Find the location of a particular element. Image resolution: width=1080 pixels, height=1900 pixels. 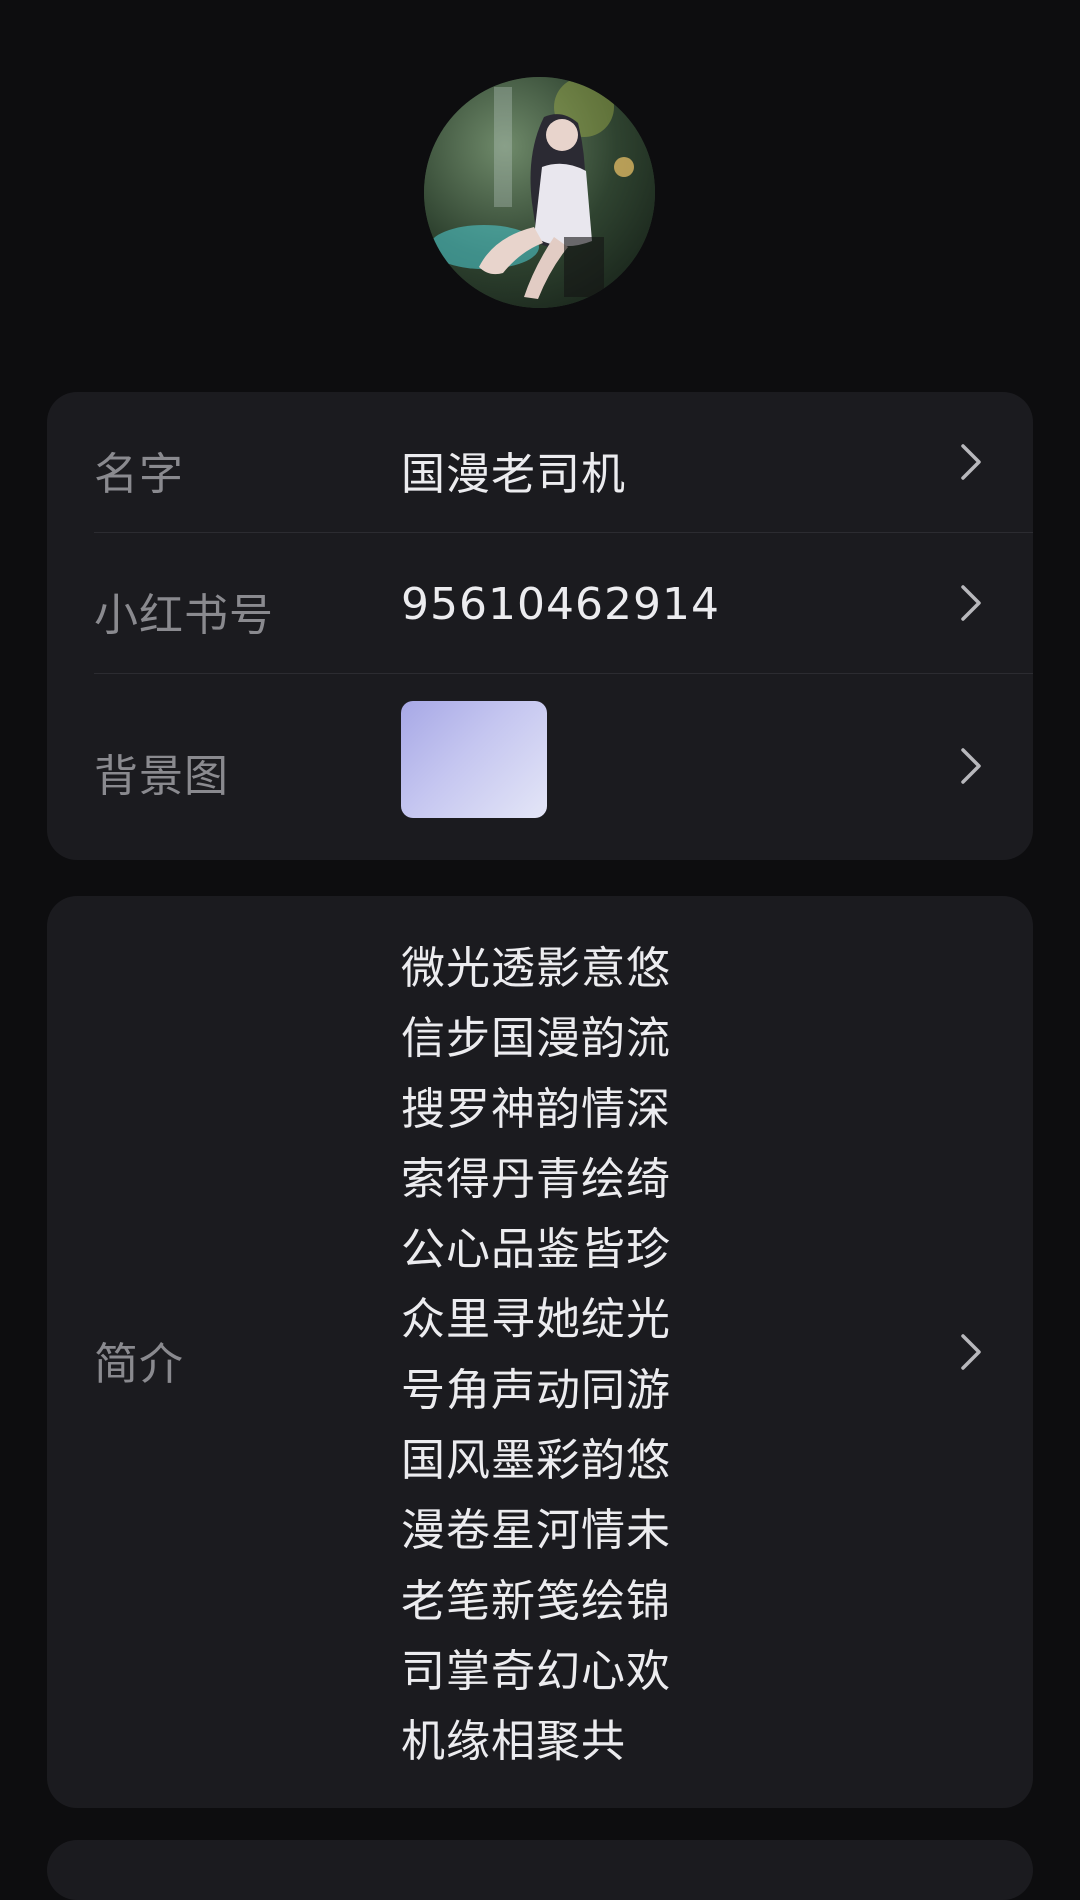

bio-line: 公心品鉴皆珍 is located at coordinates (536, 1250).